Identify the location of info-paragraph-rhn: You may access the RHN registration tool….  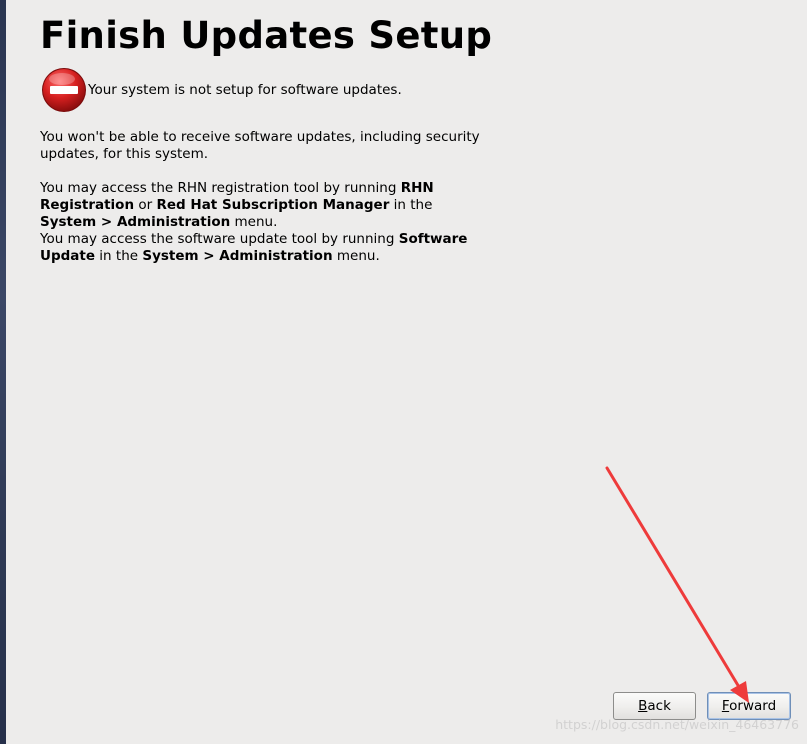
(255, 205).